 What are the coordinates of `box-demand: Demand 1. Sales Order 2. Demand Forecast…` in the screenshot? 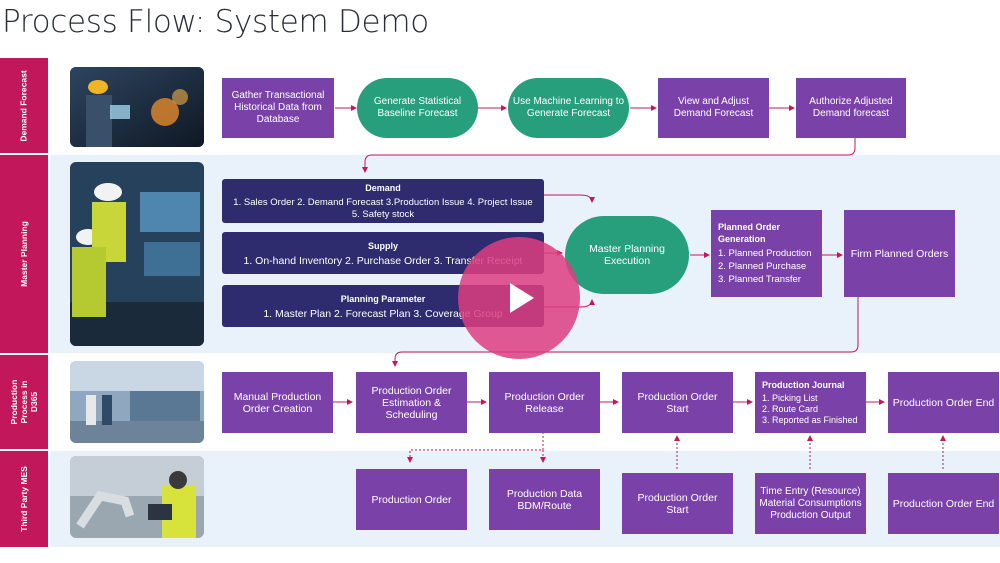 It's located at (383, 201).